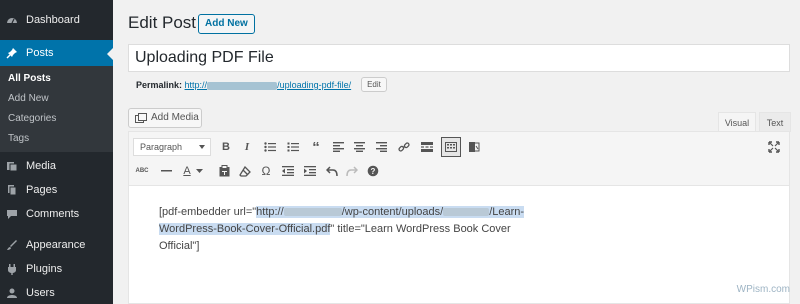 This screenshot has width=800, height=304. I want to click on add-media-label: Add Media, so click(175, 117).